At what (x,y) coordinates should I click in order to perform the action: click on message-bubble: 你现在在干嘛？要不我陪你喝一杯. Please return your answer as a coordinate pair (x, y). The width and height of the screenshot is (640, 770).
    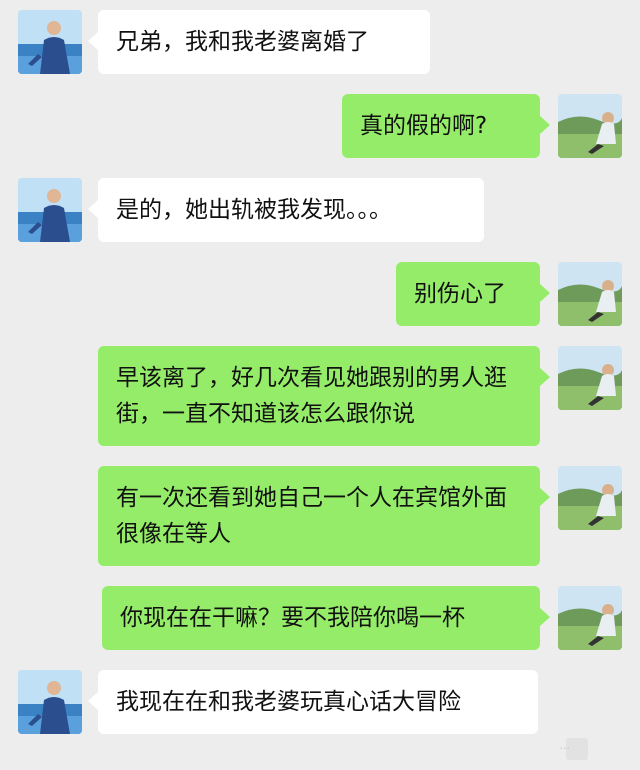
    Looking at the image, I should click on (326, 618).